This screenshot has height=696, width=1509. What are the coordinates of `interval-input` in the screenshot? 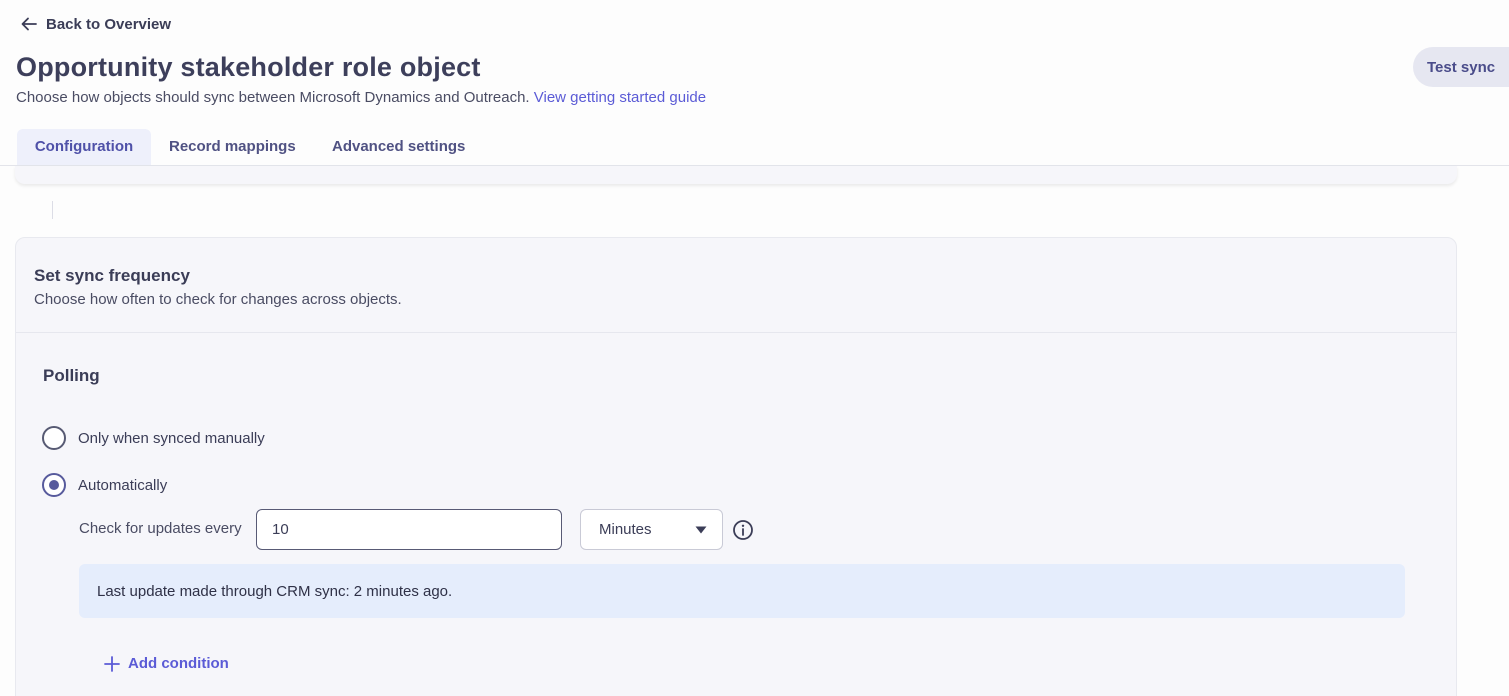 It's located at (409, 529).